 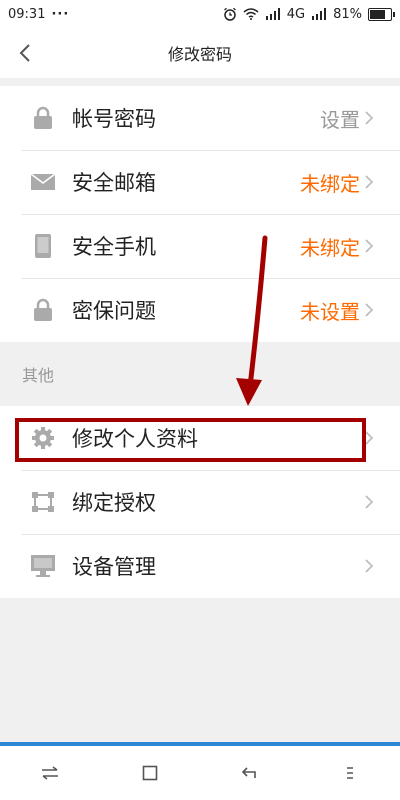 I want to click on gear-icon, so click(x=43, y=438).